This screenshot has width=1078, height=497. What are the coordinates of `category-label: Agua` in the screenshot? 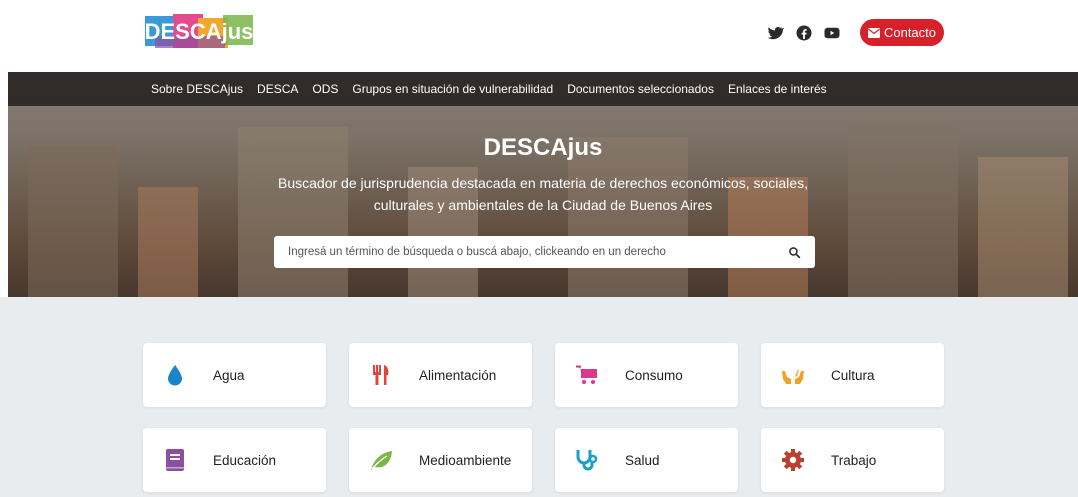 It's located at (229, 375).